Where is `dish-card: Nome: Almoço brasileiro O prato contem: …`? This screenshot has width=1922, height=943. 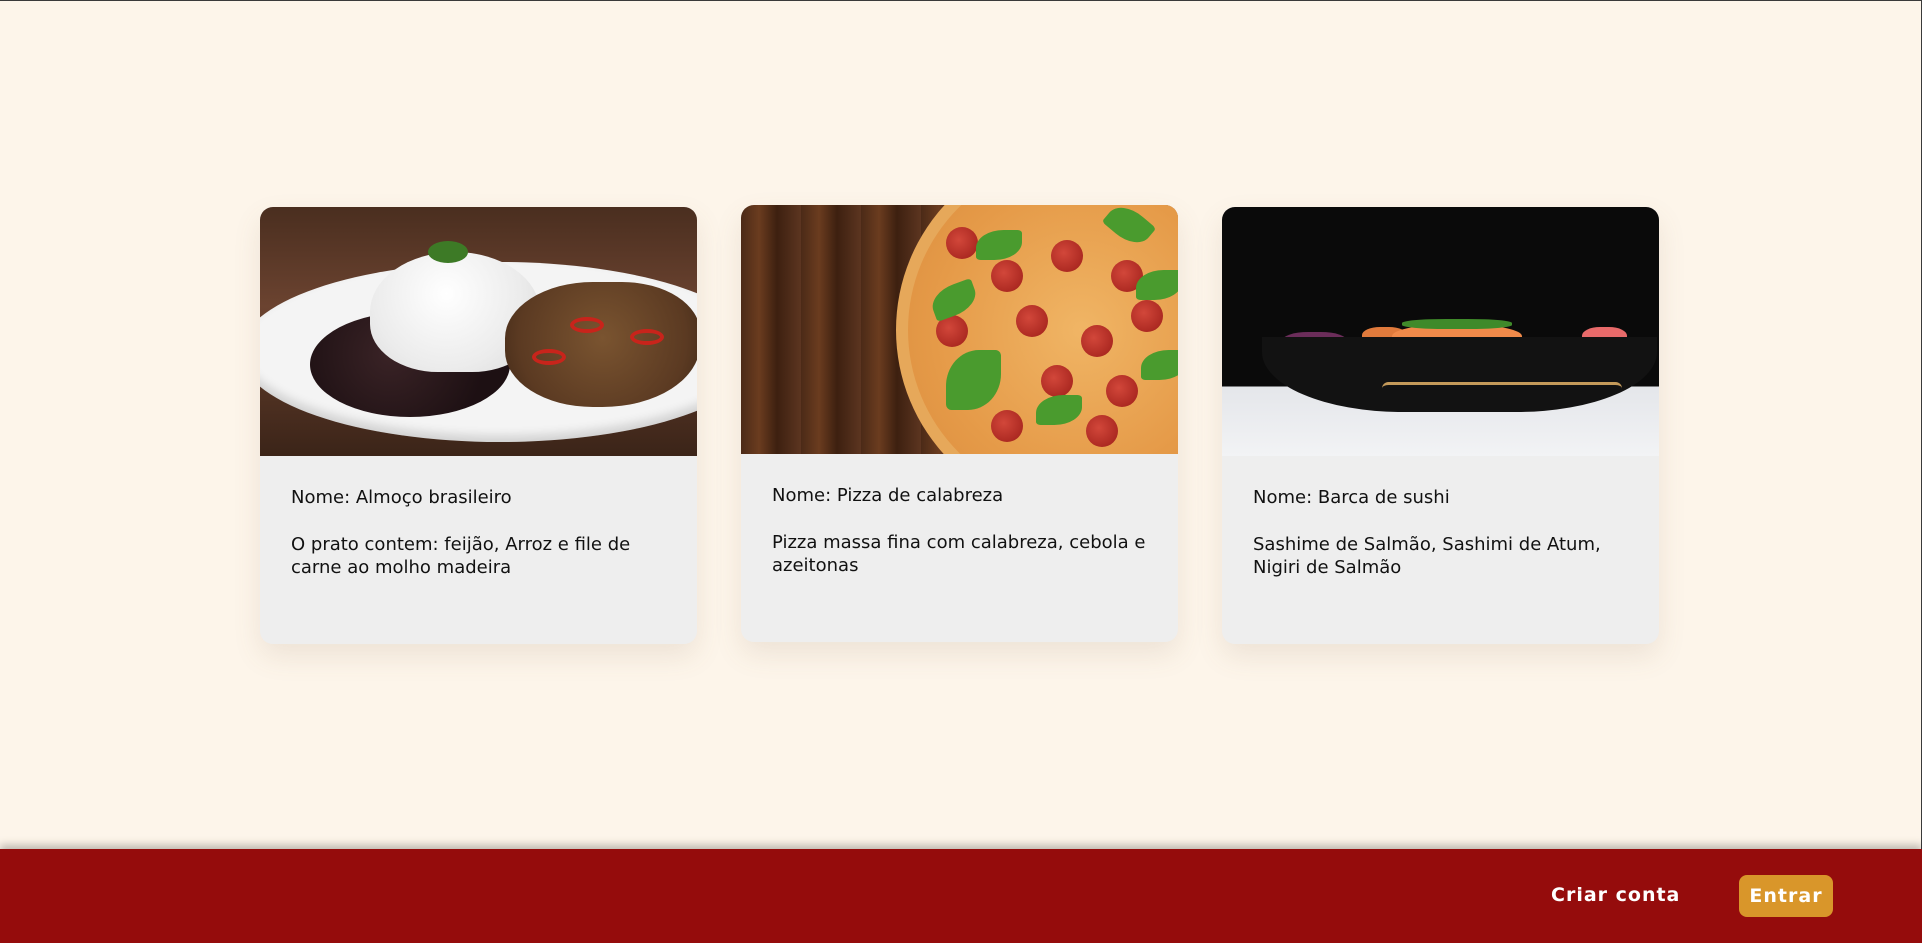 dish-card: Nome: Almoço brasileiro O prato contem: … is located at coordinates (478, 425).